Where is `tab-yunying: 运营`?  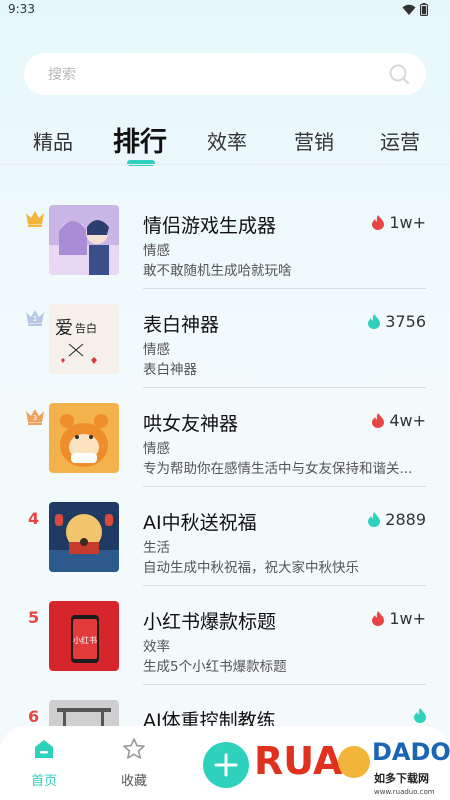
tab-yunying: 运营 is located at coordinates (400, 140).